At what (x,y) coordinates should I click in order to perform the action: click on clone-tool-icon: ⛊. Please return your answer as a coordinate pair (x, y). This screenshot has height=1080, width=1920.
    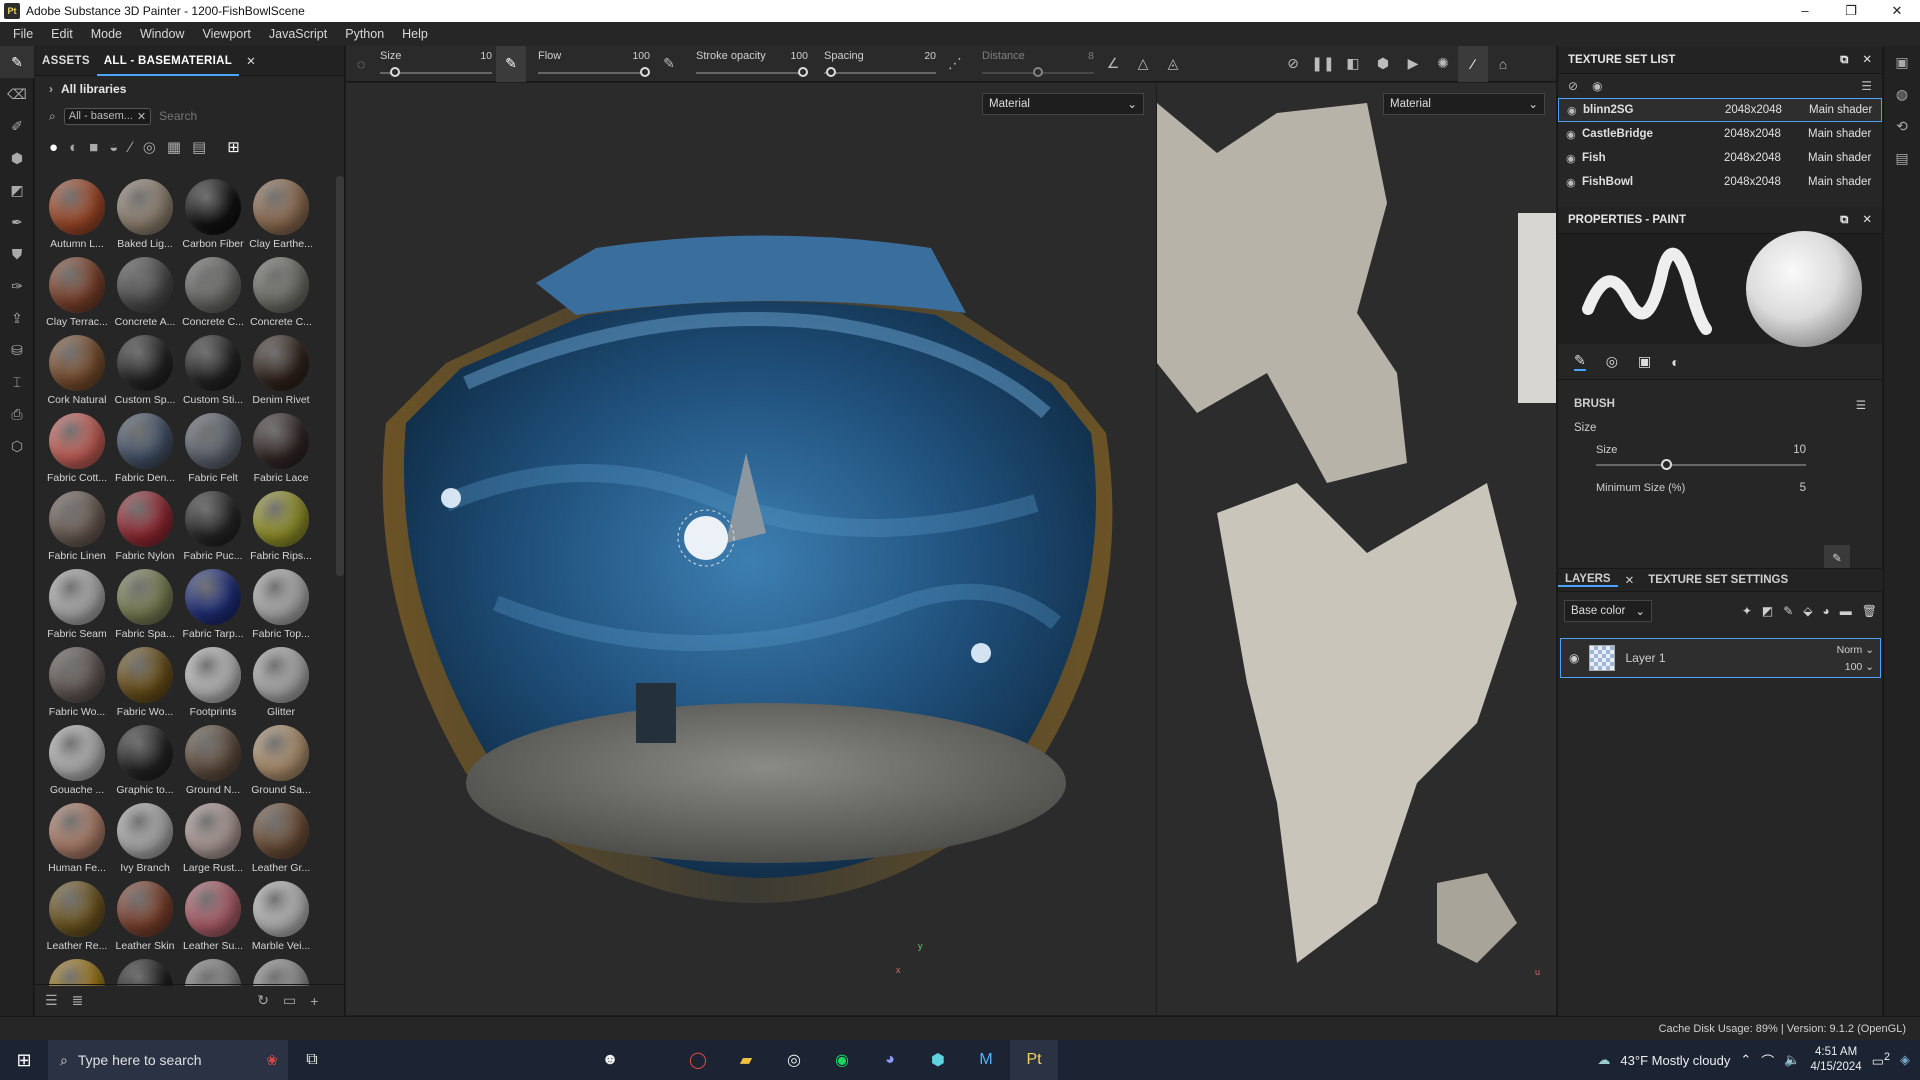
    Looking at the image, I should click on (17, 254).